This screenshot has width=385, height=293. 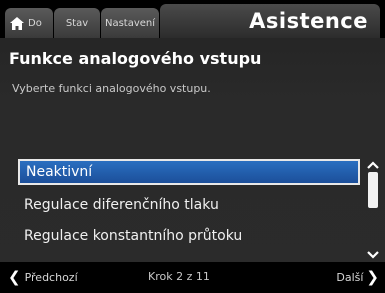 What do you see at coordinates (133, 236) in the screenshot?
I see `list-item-label: Regulace konstantního průtoku` at bounding box center [133, 236].